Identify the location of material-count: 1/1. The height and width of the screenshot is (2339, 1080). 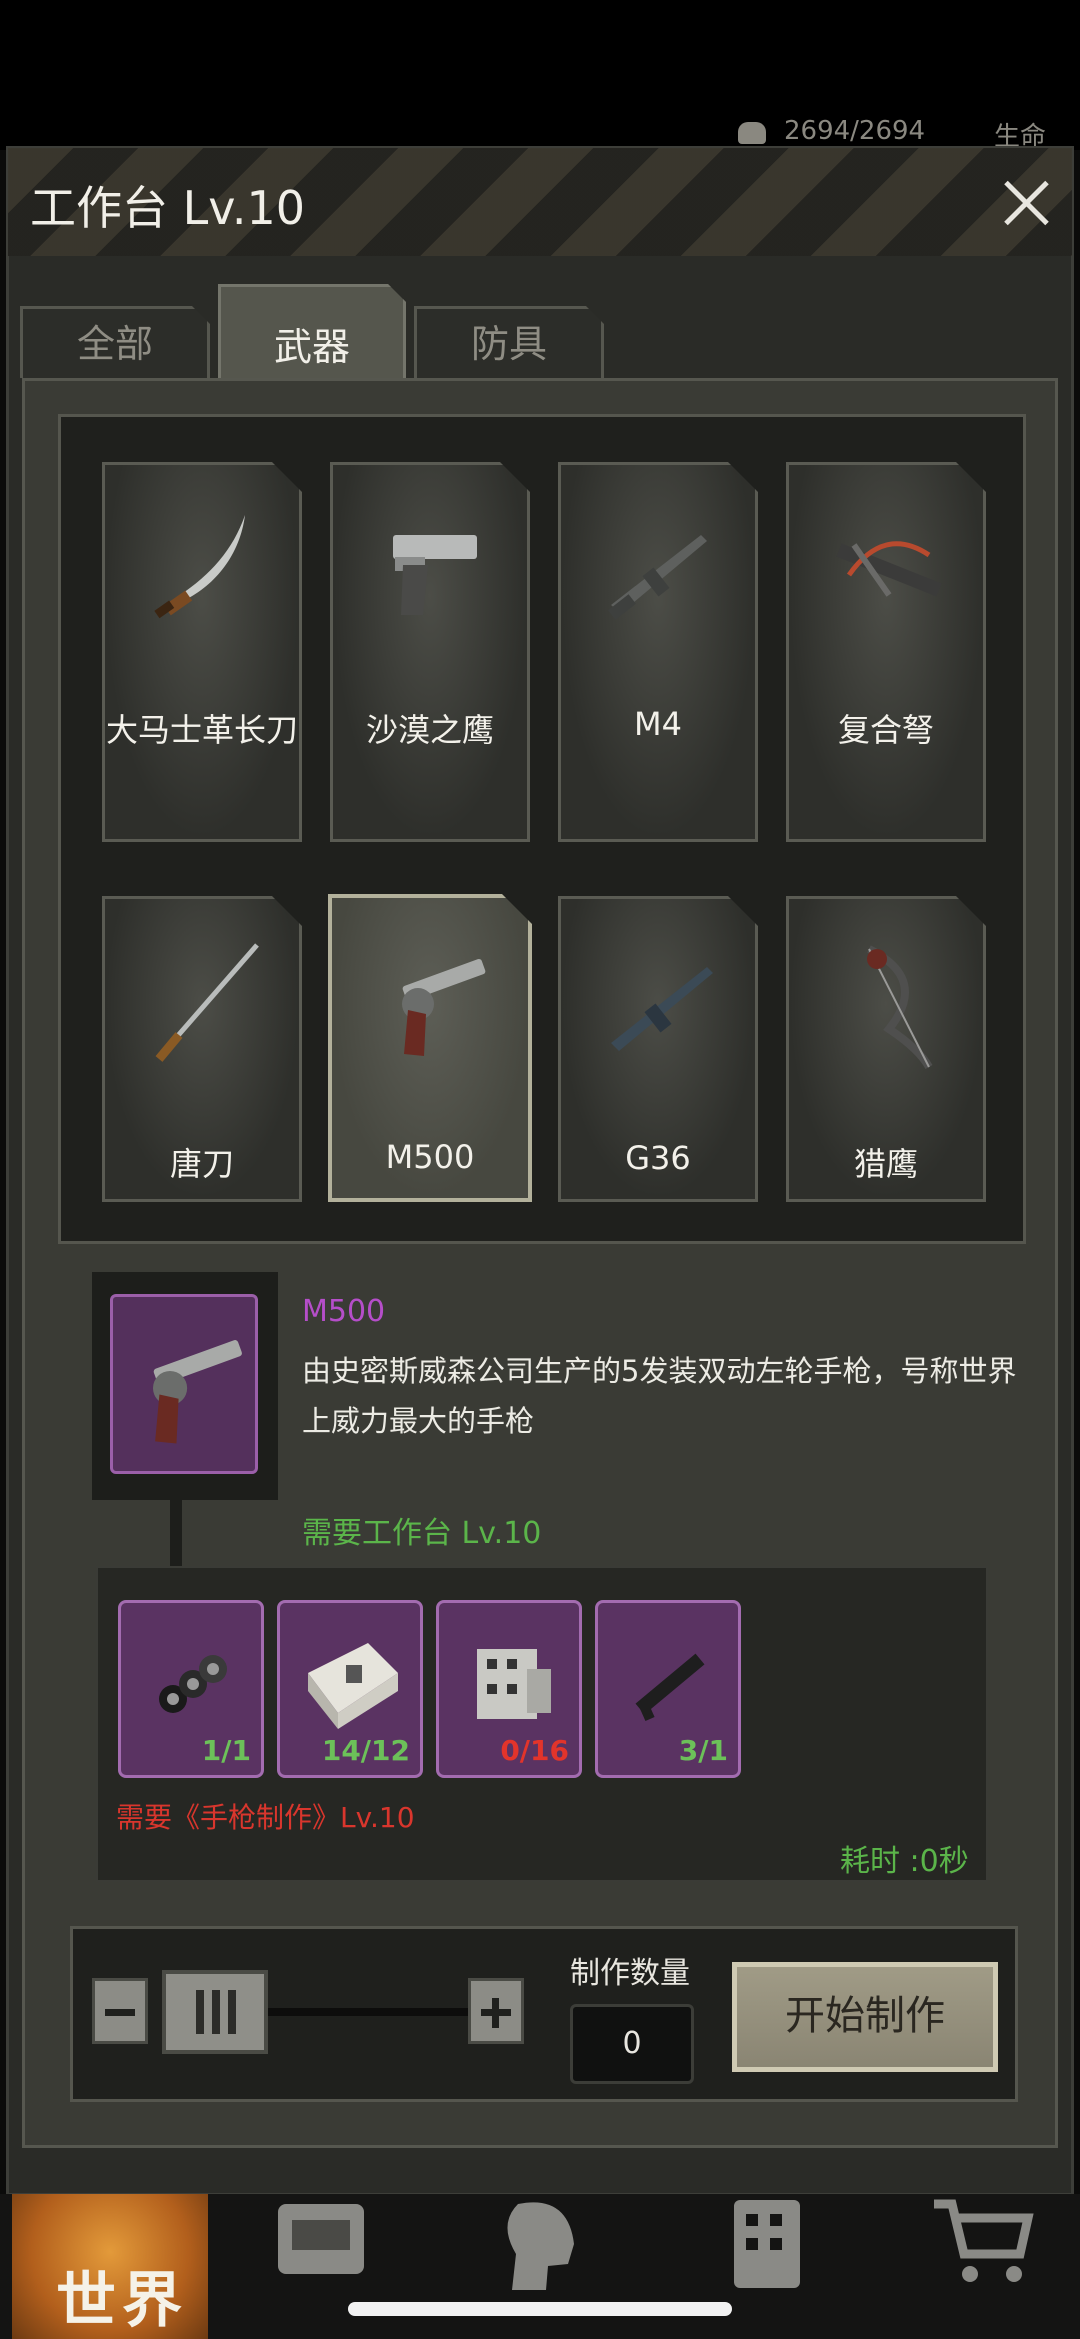
(226, 1750).